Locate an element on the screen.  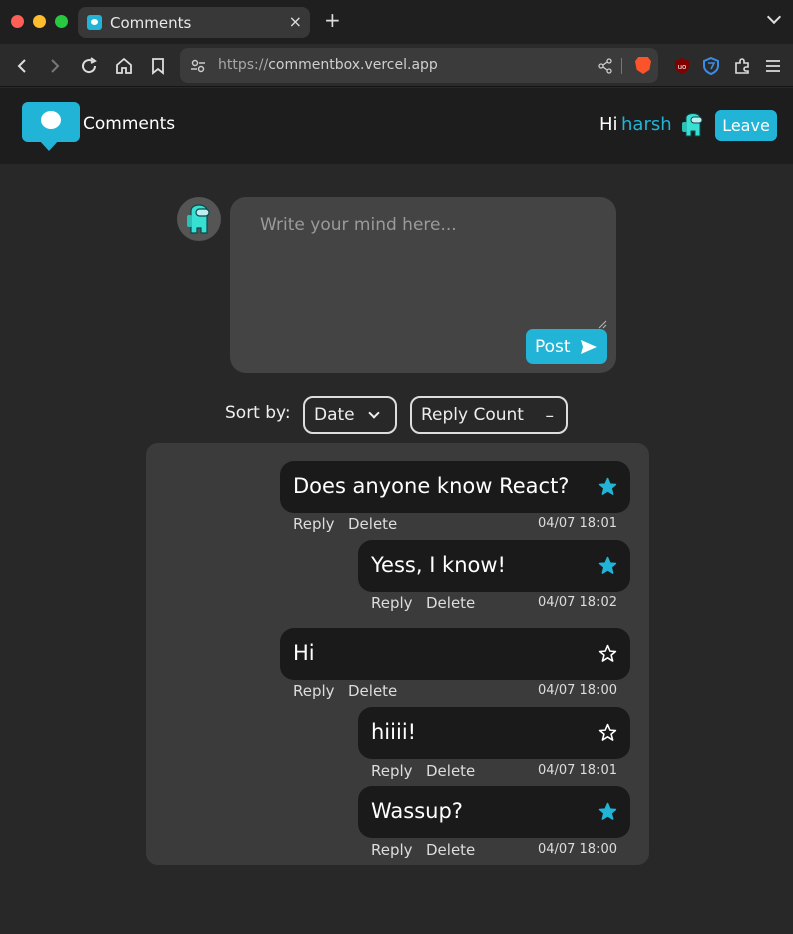
brand-name: Comments is located at coordinates (129, 124).